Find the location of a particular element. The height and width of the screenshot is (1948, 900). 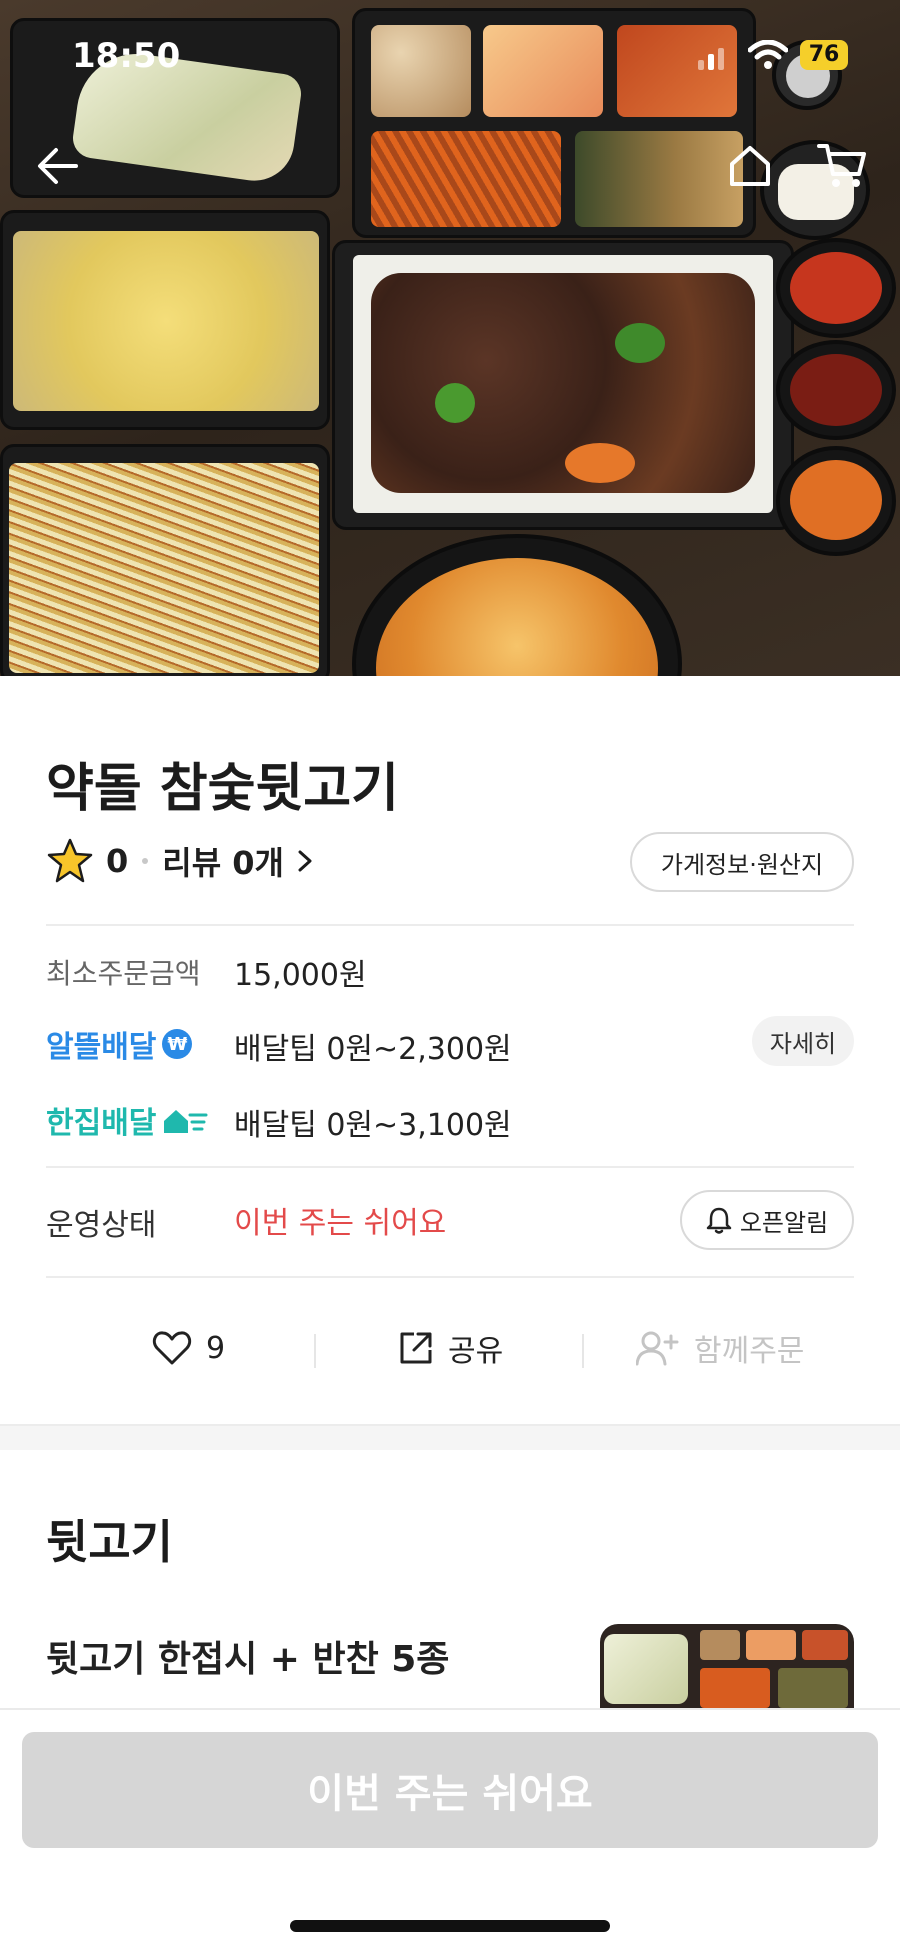

like-button: 9 is located at coordinates (188, 1348).